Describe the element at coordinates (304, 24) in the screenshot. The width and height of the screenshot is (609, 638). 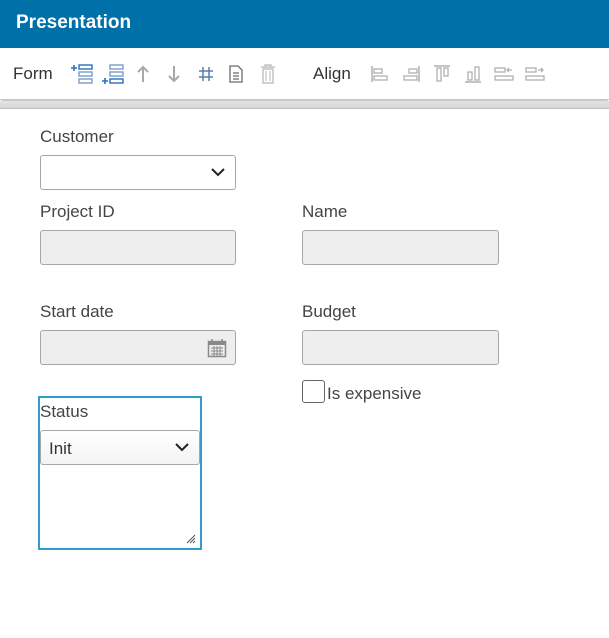
I see `window-title: Presentation` at that location.